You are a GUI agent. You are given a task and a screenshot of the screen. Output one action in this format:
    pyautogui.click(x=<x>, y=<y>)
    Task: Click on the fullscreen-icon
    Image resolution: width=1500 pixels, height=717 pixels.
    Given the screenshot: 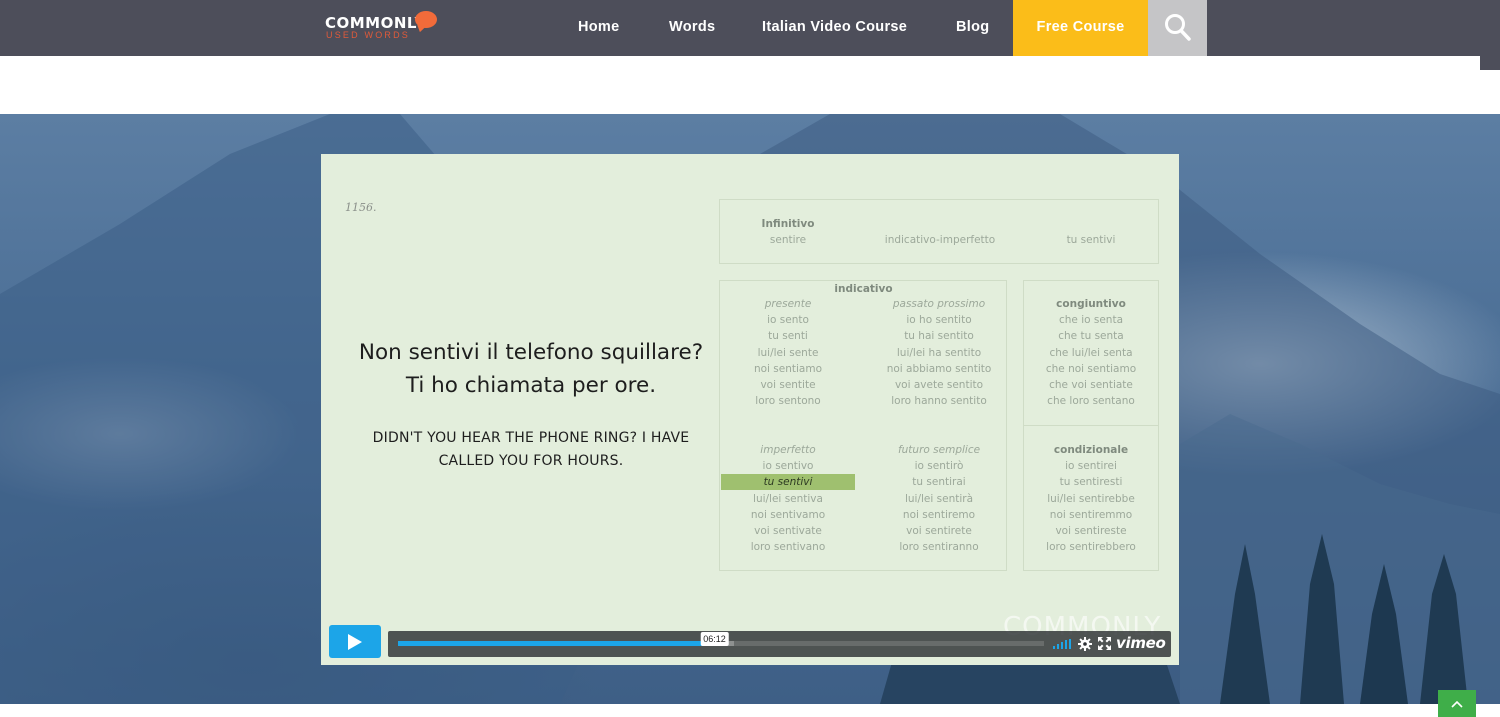 What is the action you would take?
    pyautogui.click(x=1104, y=643)
    